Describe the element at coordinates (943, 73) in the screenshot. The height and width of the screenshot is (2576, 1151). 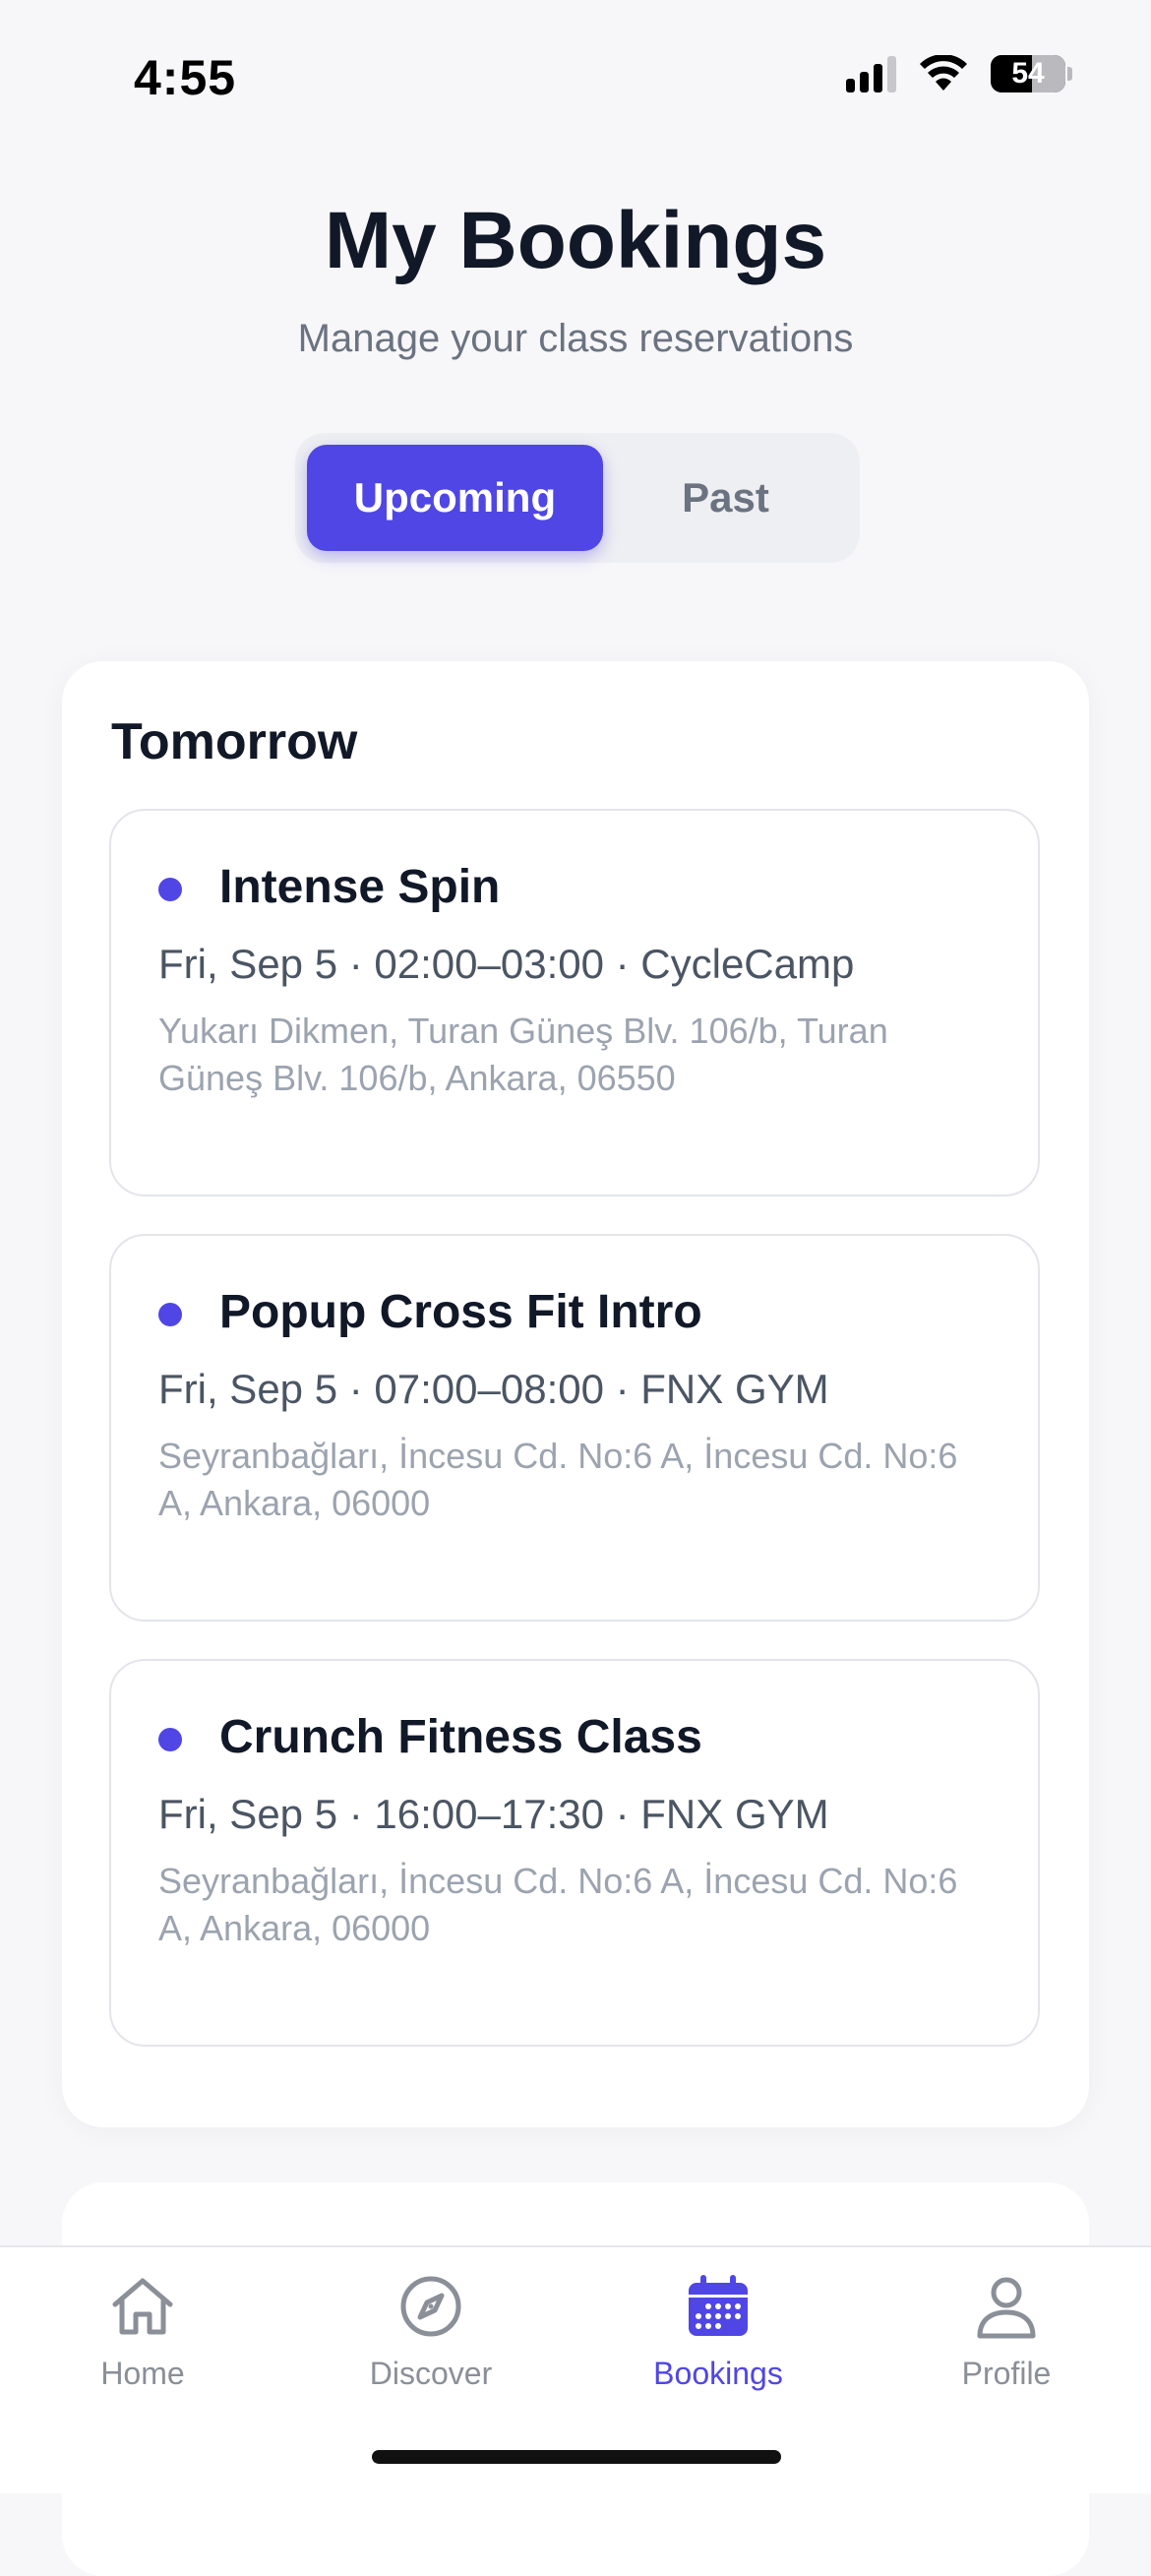
I see `wifi-icon` at that location.